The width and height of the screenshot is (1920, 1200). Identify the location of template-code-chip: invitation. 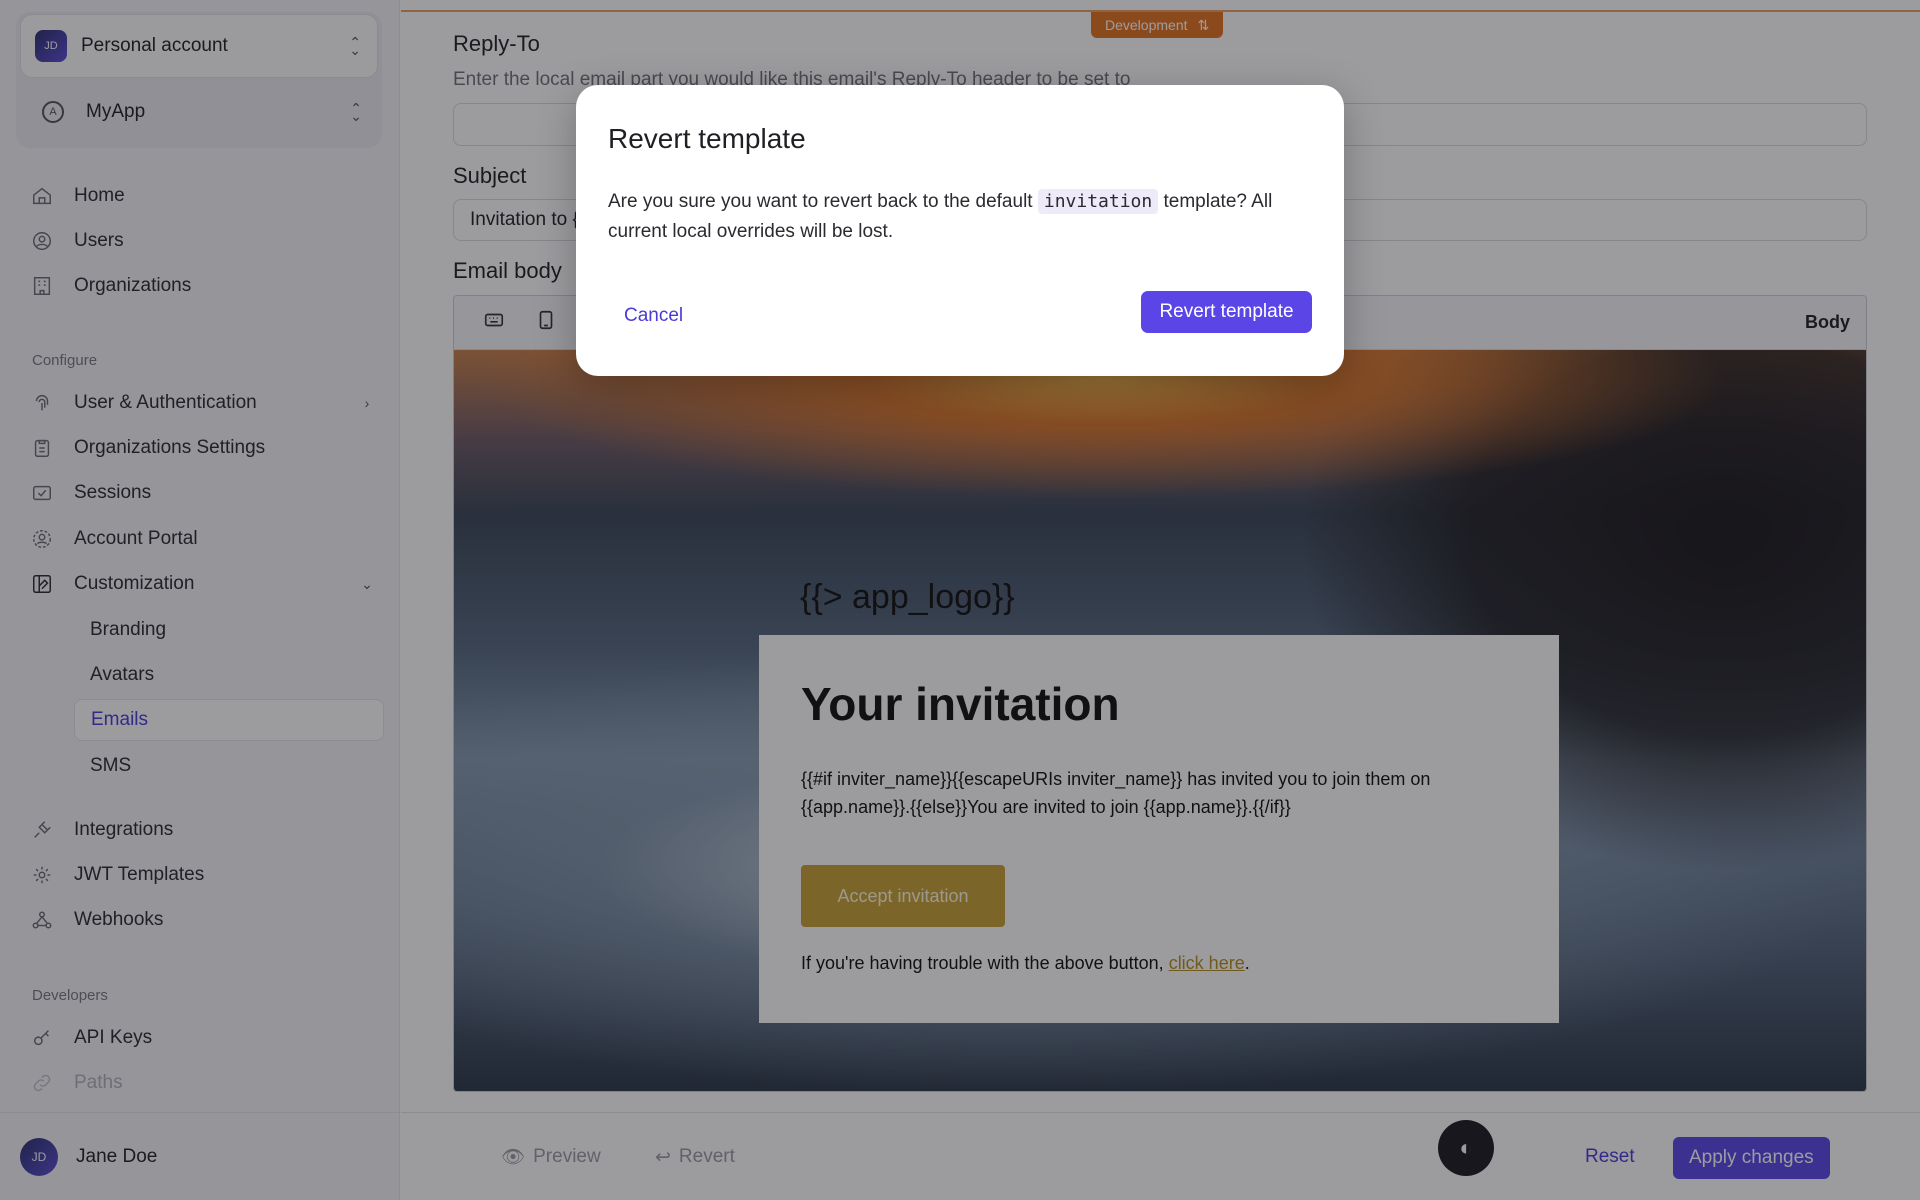
(1098, 201).